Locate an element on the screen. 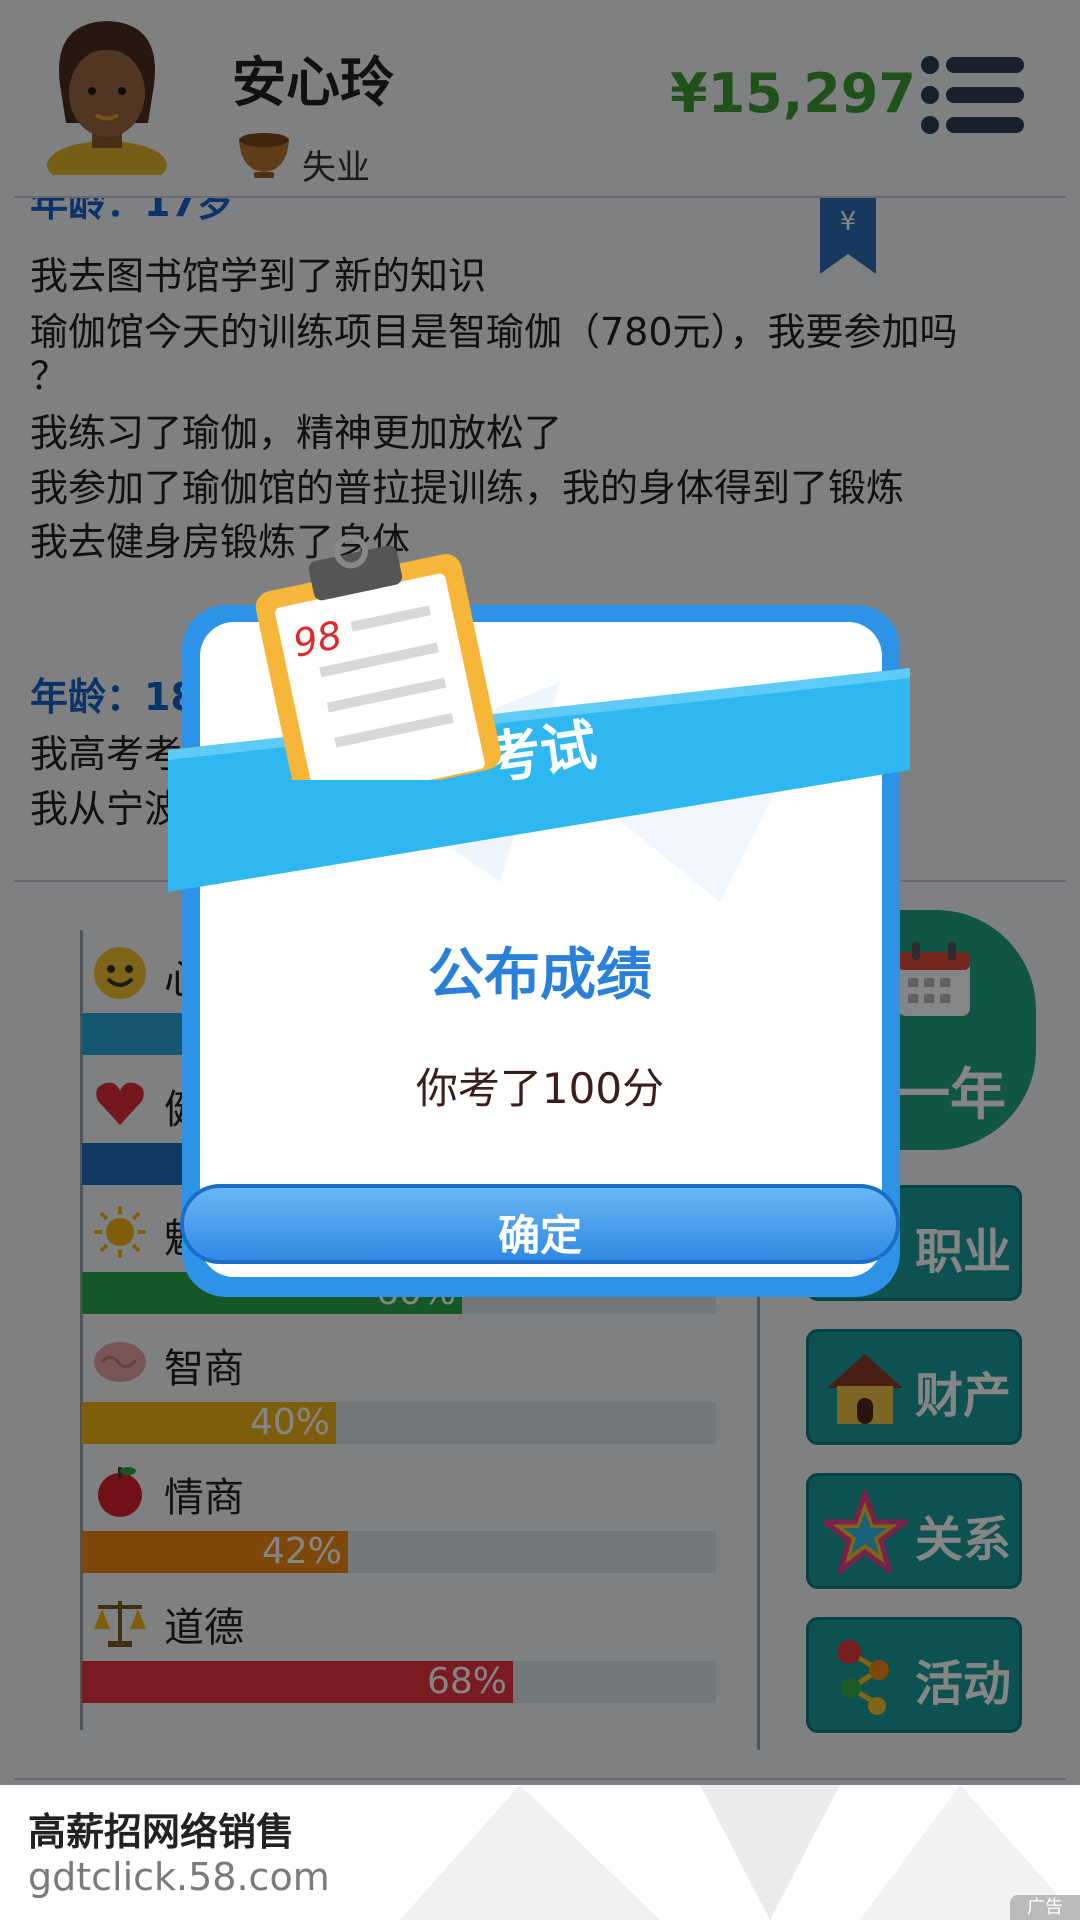 This screenshot has height=1920, width=1080. clipboard-icon: 98 is located at coordinates (378, 657).